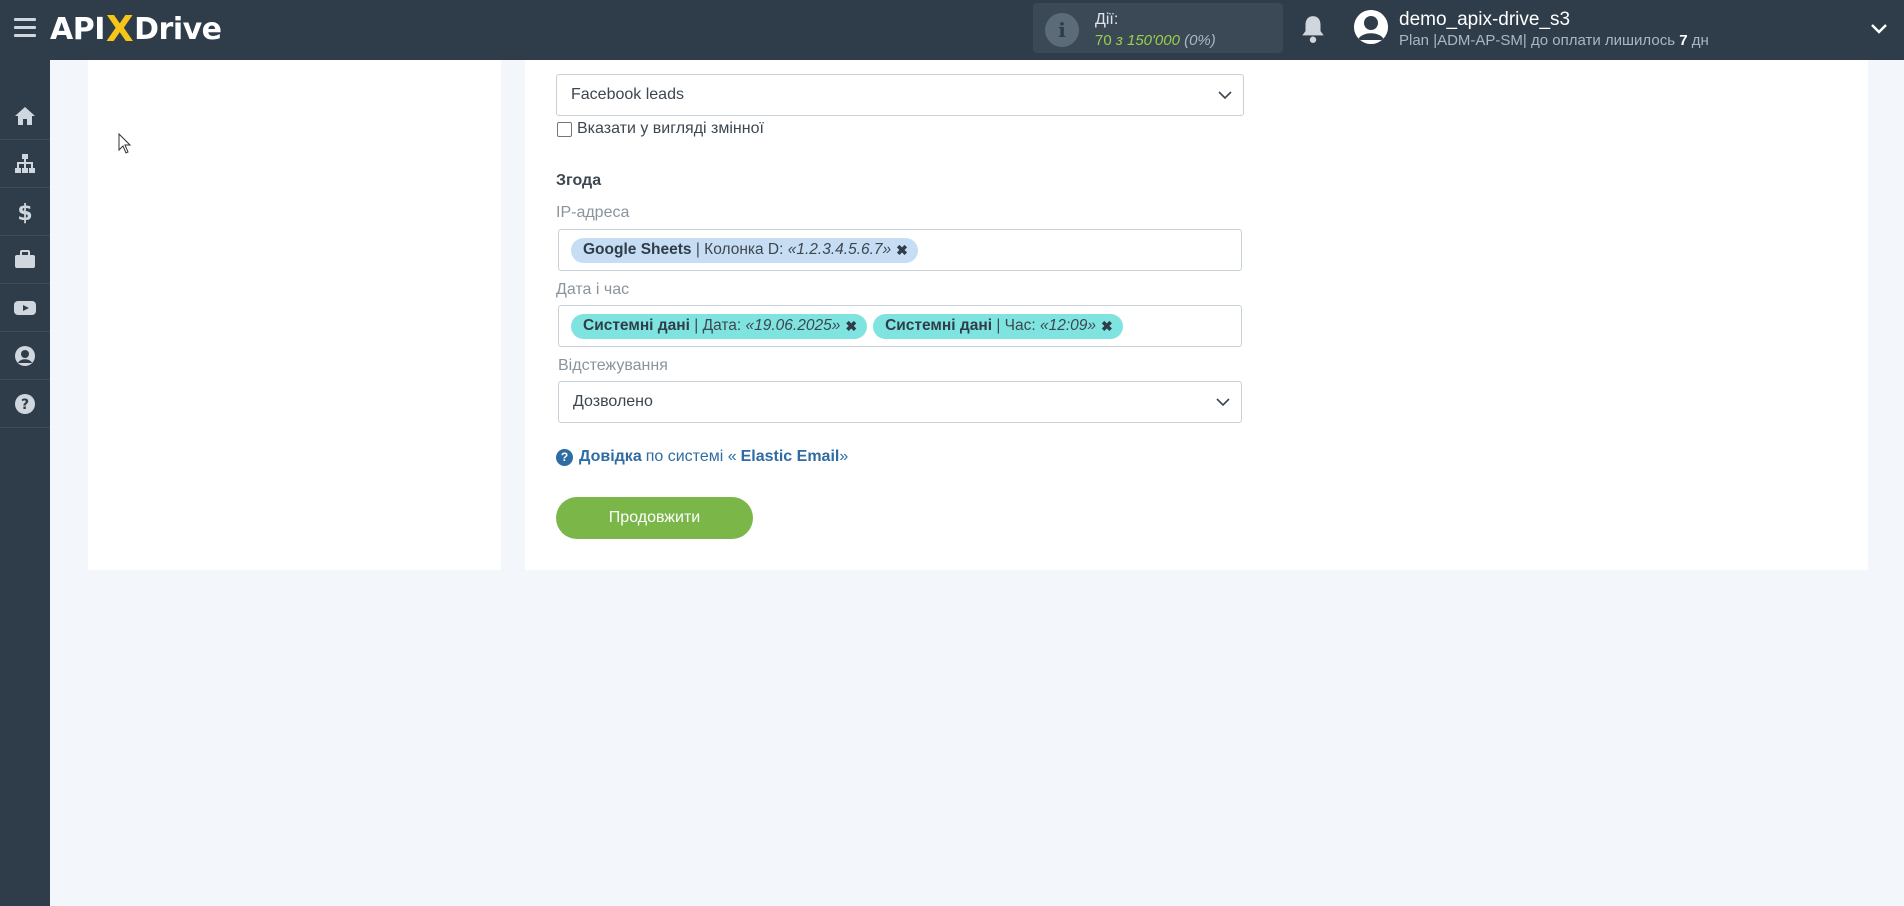 This screenshot has height=906, width=1904. I want to click on list-select-value: Facebook leads, so click(627, 94).